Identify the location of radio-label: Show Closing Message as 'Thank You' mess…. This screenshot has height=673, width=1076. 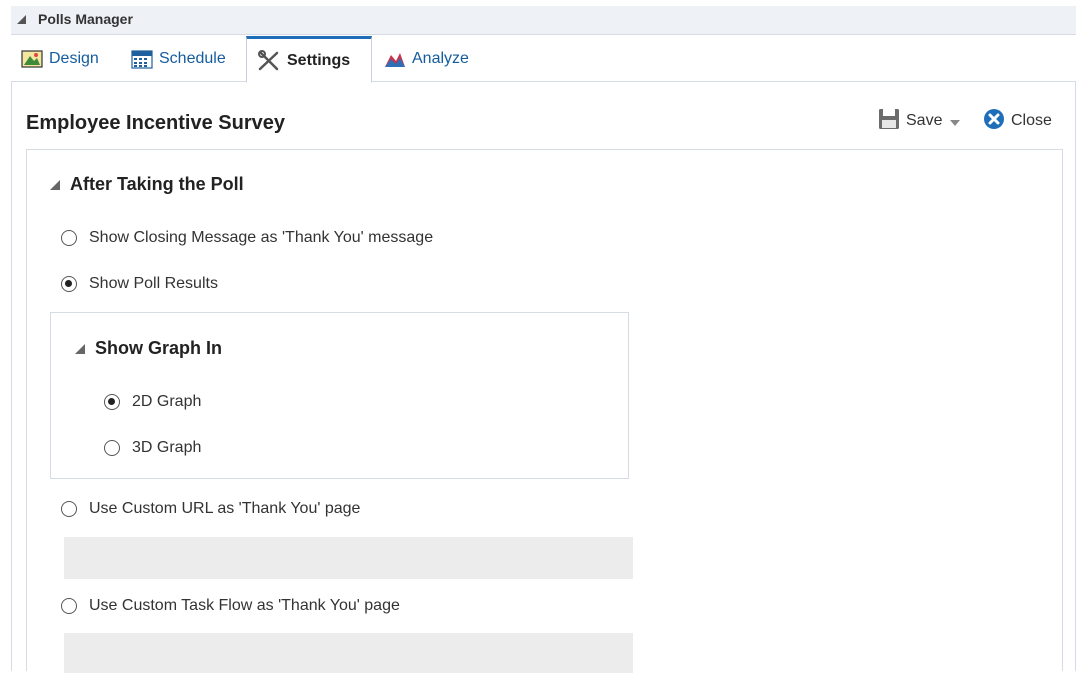
(261, 237).